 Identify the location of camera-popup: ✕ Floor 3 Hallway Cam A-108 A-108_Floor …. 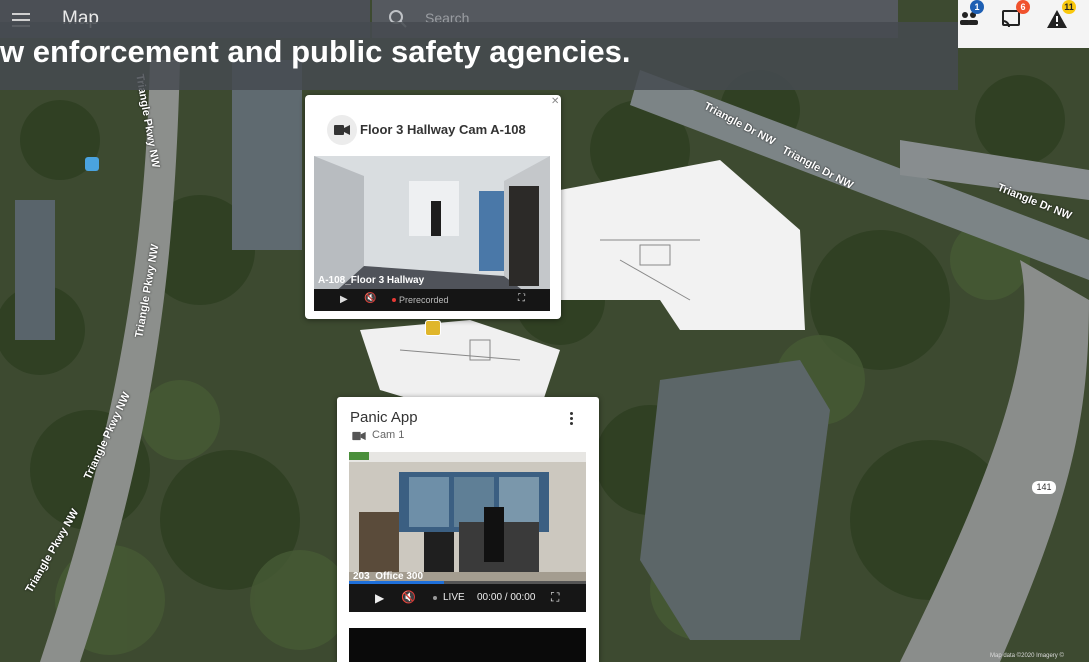
(433, 207).